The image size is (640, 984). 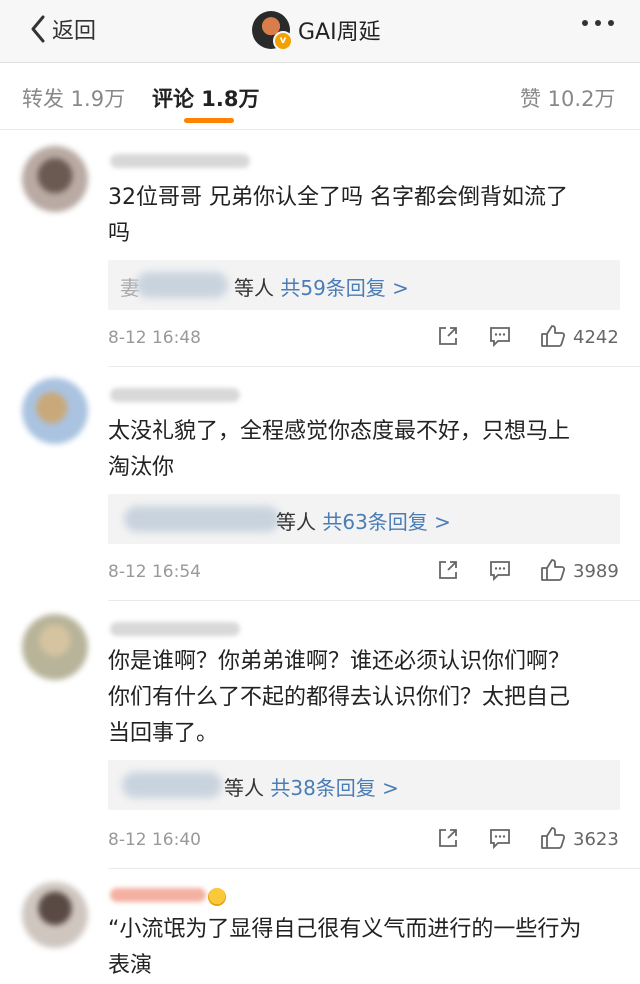 What do you see at coordinates (345, 947) in the screenshot?
I see `comment-text: “小流氓为了显得自己很有义气而进行的一些行为 表演` at bounding box center [345, 947].